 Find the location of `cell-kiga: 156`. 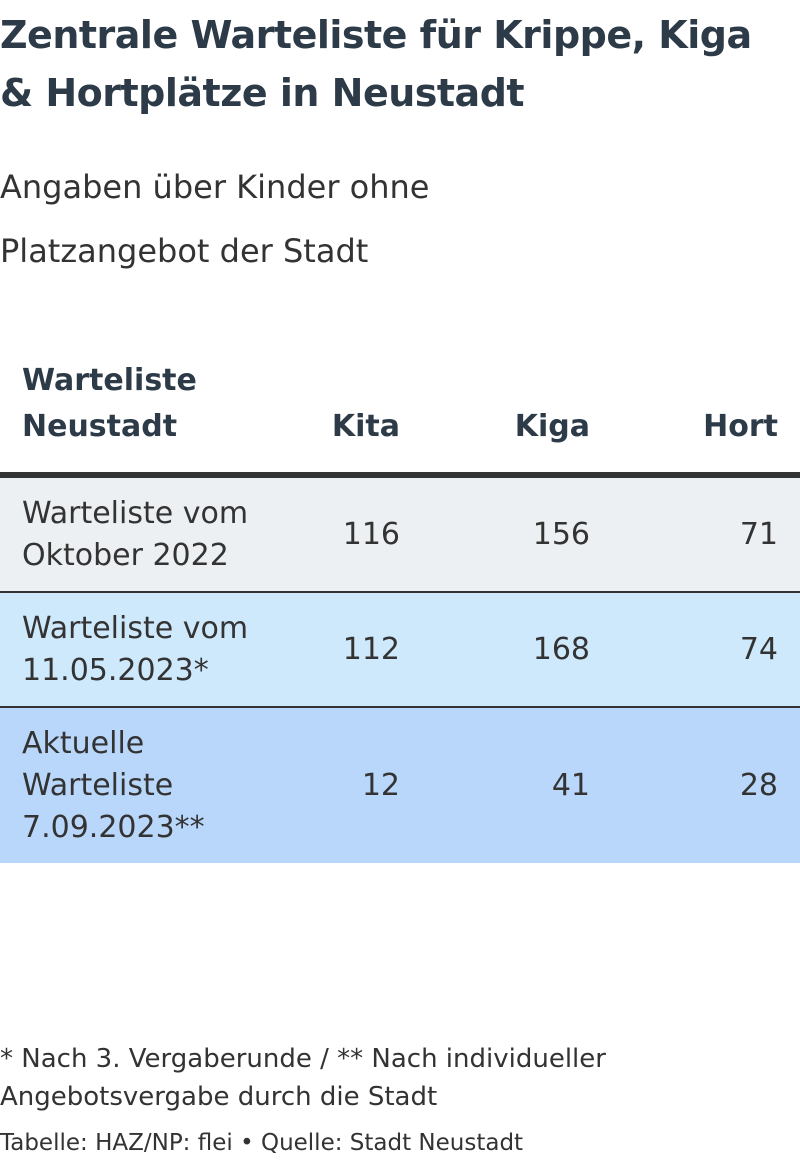

cell-kiga: 156 is located at coordinates (517, 534).